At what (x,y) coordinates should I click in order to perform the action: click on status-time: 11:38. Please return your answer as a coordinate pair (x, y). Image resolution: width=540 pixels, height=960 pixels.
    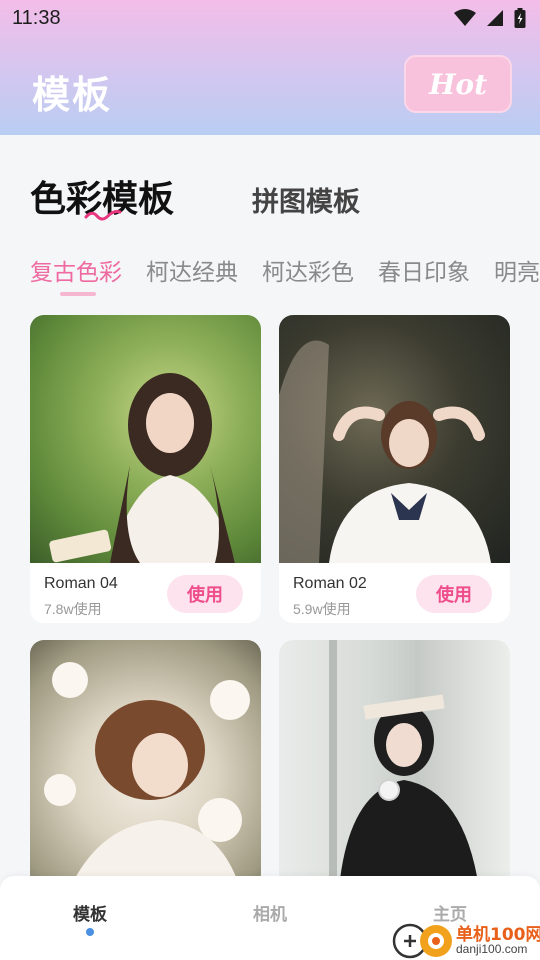
    Looking at the image, I should click on (36, 18).